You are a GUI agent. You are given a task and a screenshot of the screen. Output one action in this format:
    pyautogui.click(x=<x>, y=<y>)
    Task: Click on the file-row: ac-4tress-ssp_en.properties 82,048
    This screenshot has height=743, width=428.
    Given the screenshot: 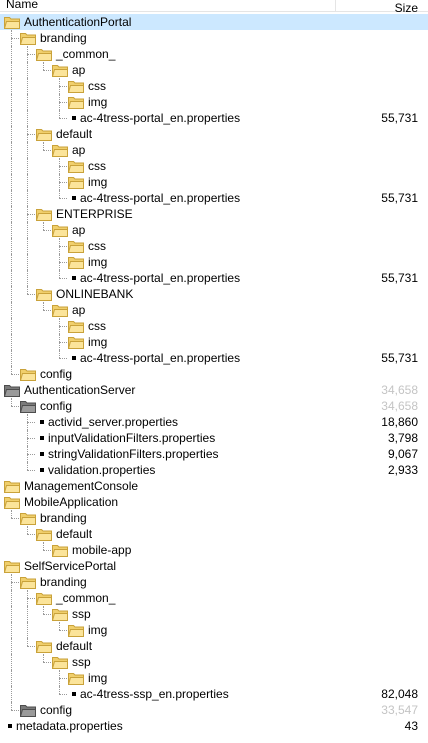 What is the action you would take?
    pyautogui.click(x=214, y=694)
    